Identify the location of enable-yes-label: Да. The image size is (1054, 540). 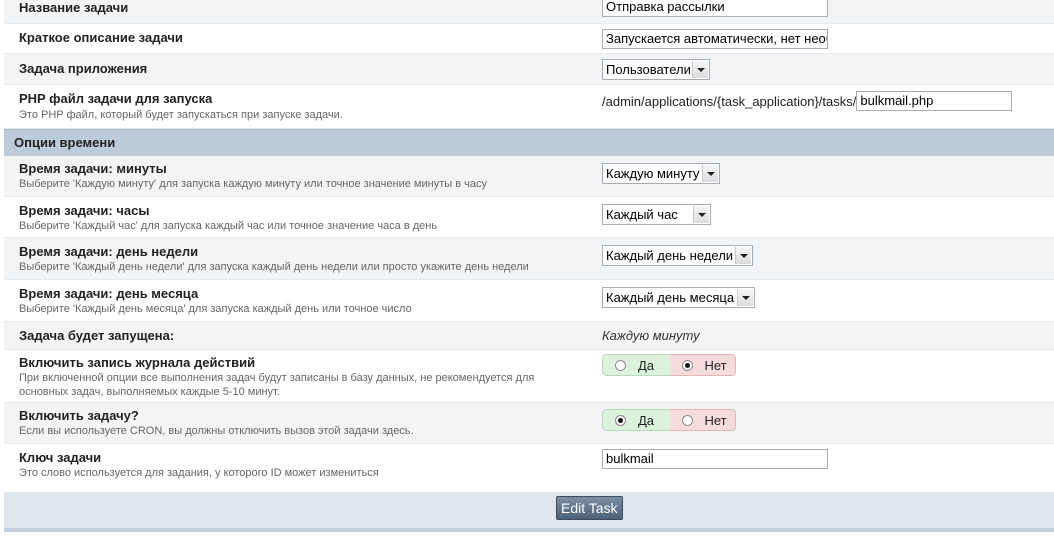
(646, 420).